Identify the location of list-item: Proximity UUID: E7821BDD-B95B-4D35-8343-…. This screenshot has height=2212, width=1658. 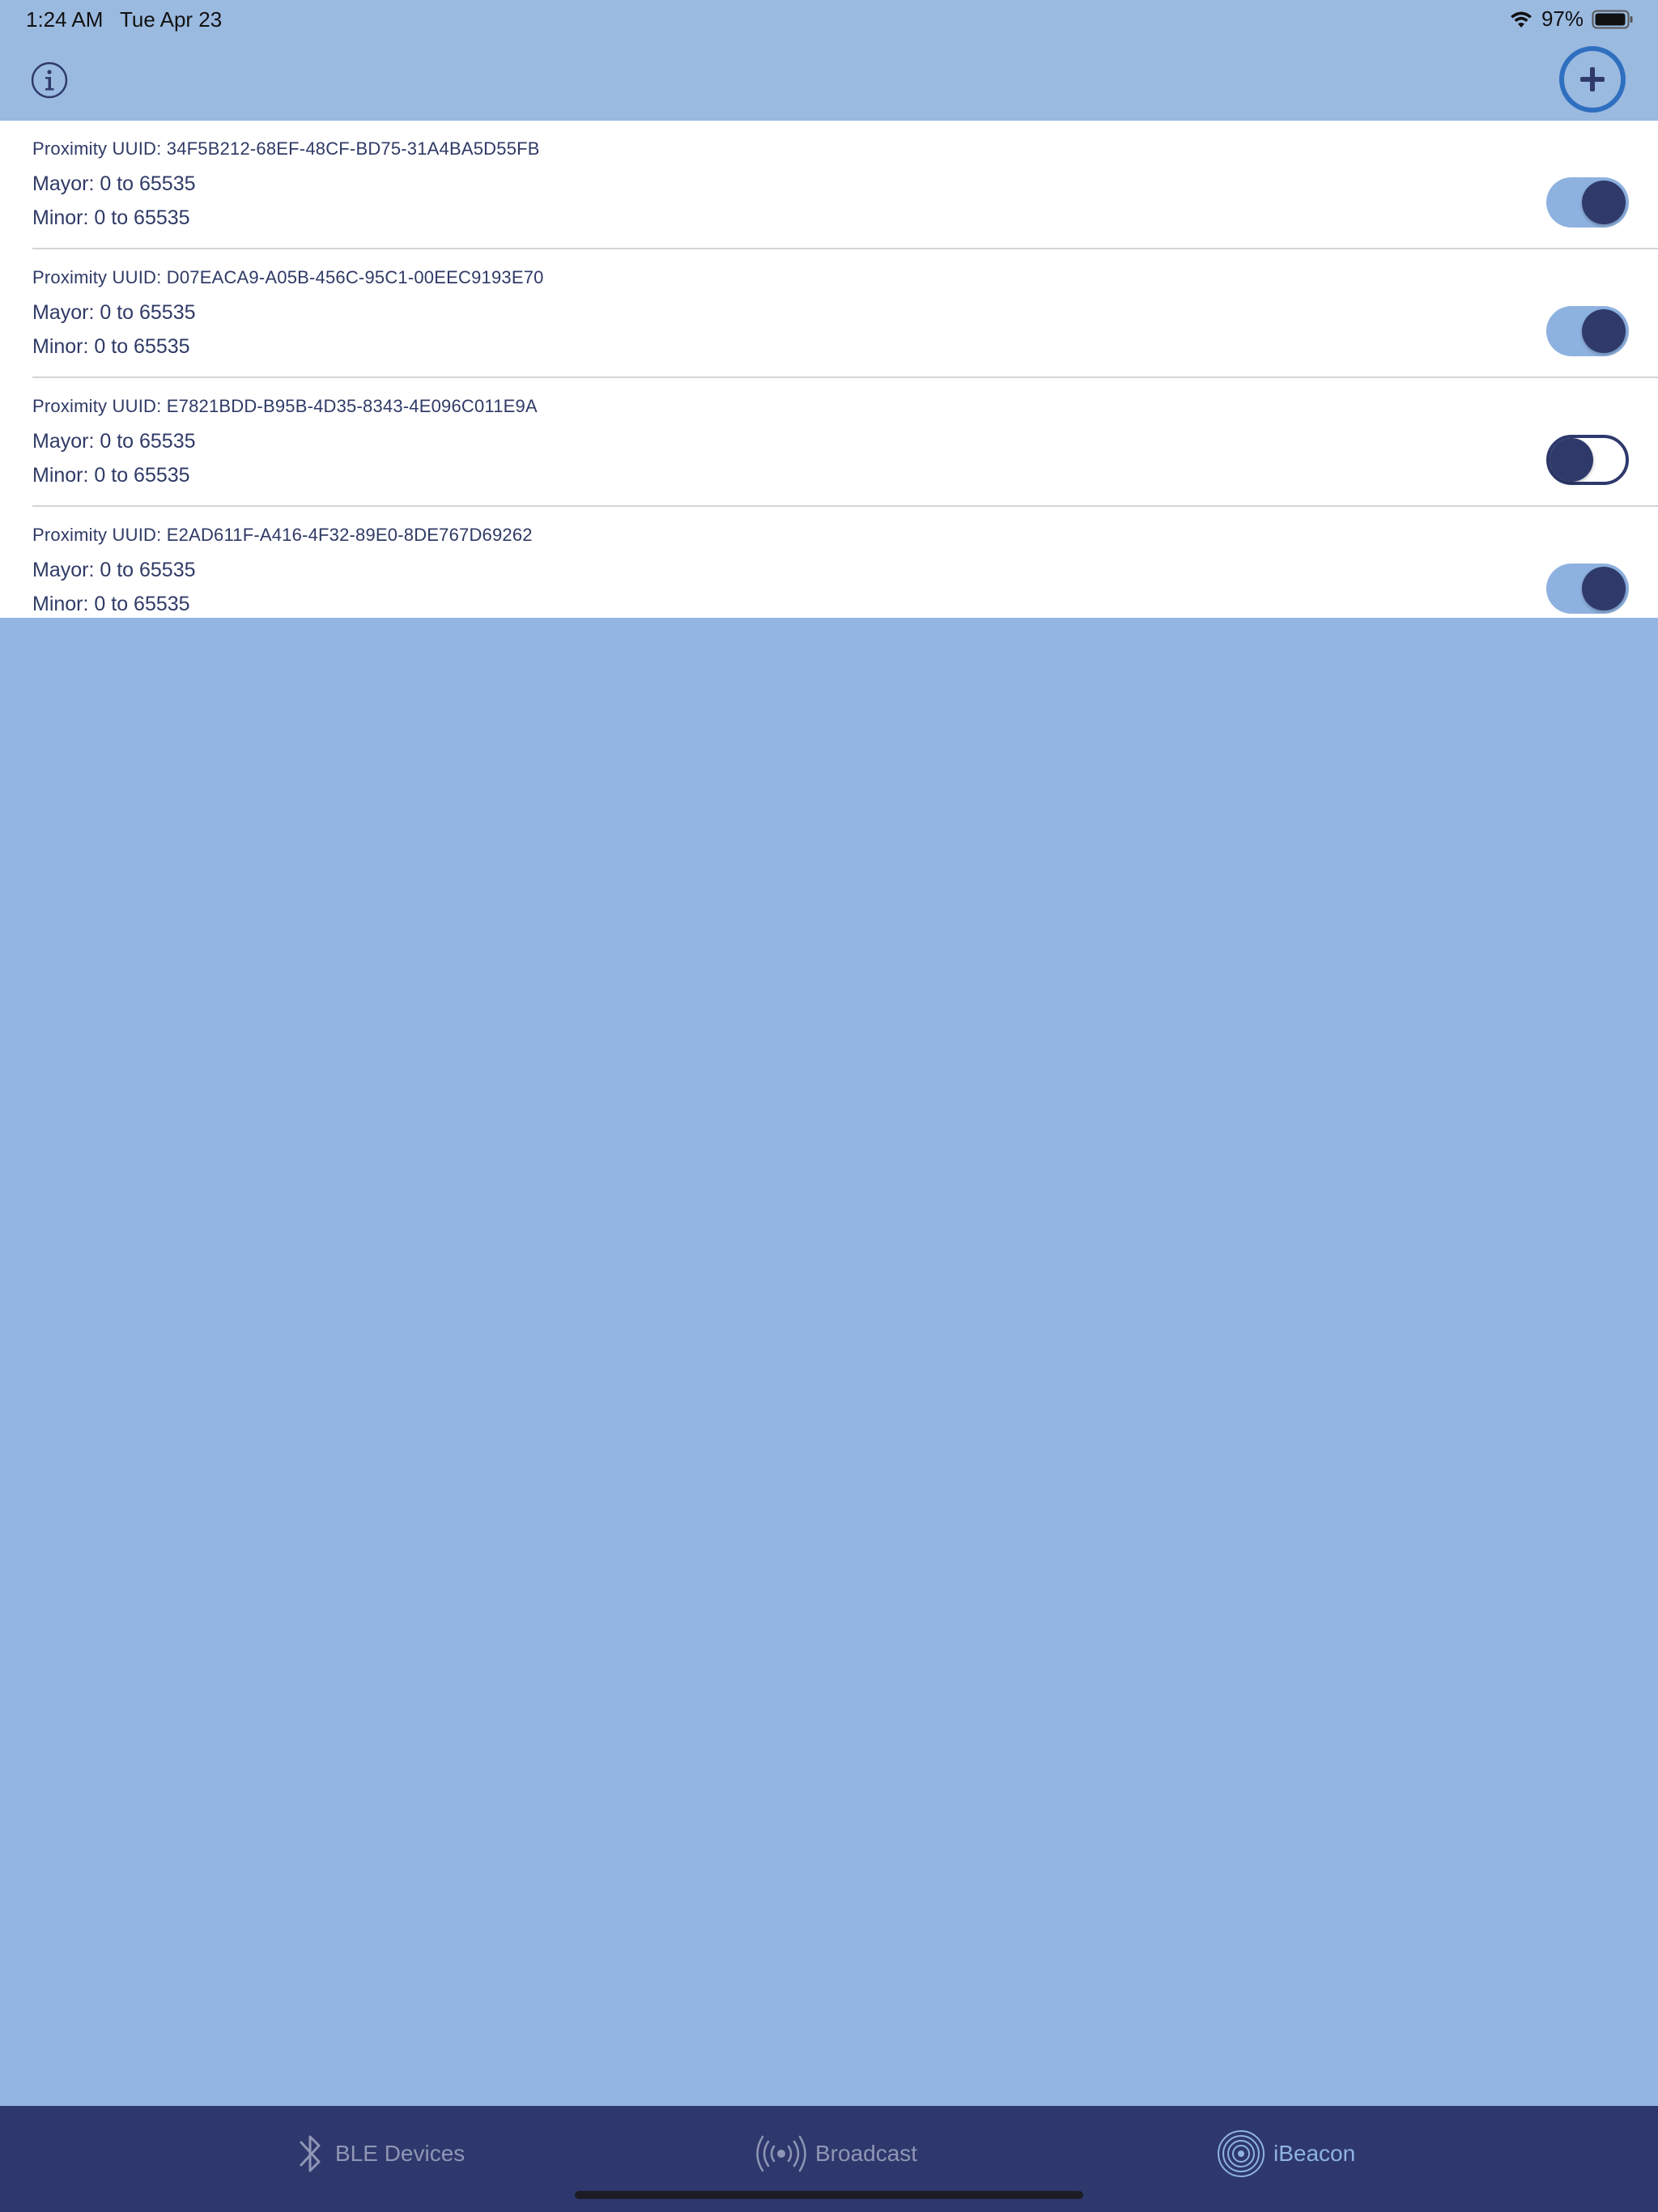
(845, 443).